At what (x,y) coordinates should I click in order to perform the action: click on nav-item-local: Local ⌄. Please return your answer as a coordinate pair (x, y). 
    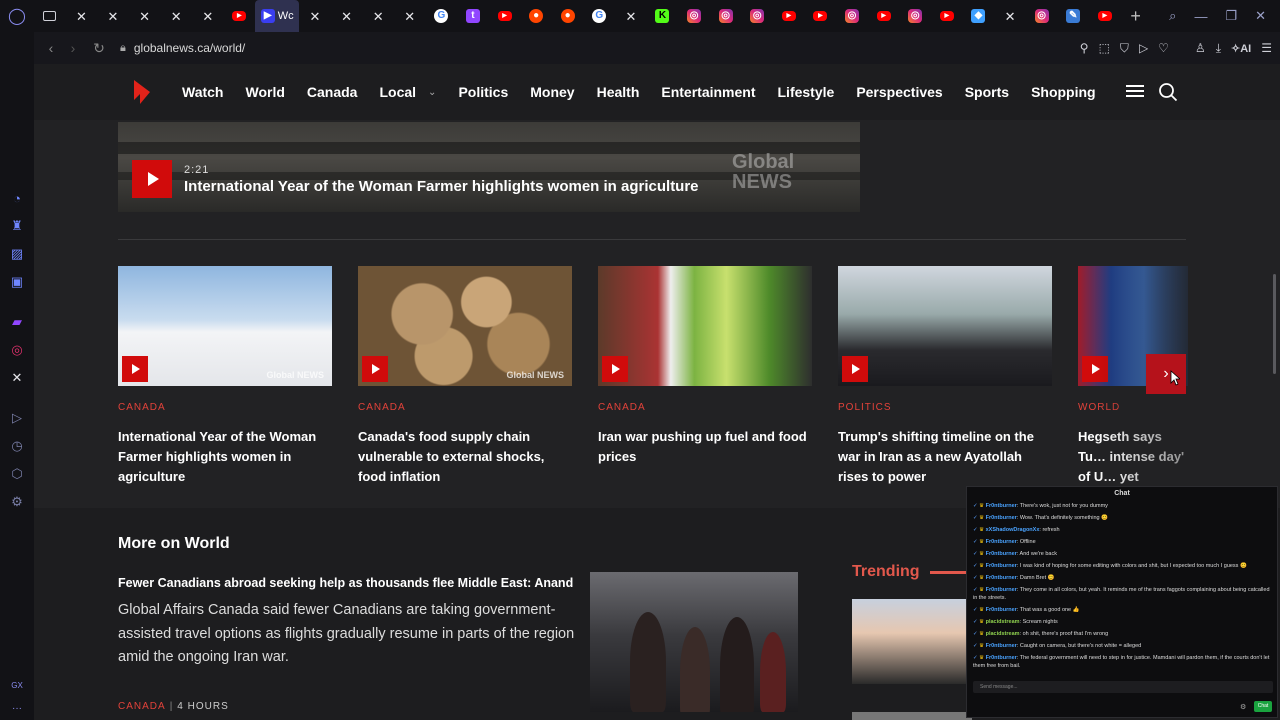
    Looking at the image, I should click on (407, 92).